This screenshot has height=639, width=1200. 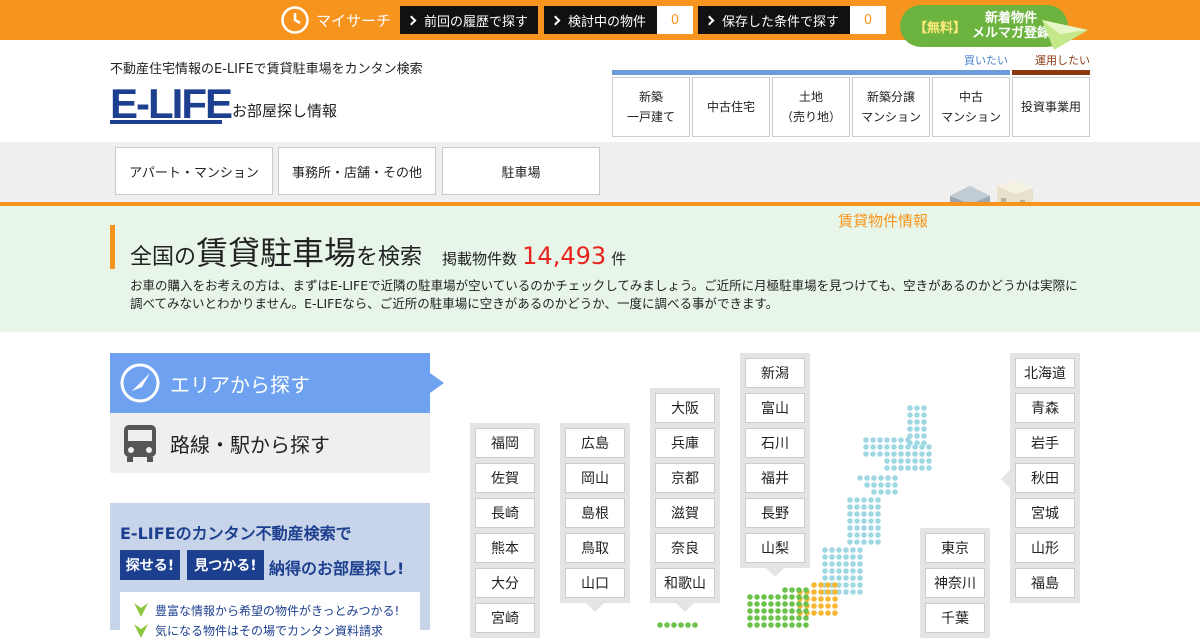 What do you see at coordinates (775, 548) in the screenshot?
I see `prefecture-button: 山梨` at bounding box center [775, 548].